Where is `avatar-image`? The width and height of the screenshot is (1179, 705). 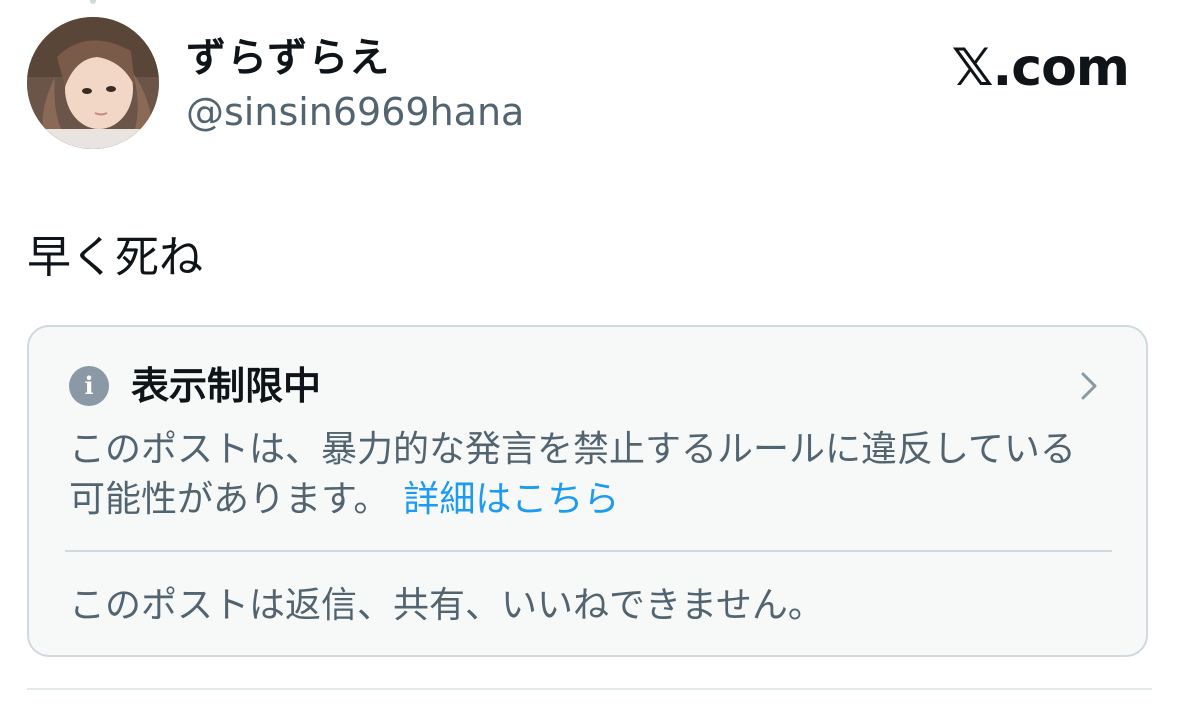 avatar-image is located at coordinates (93, 83).